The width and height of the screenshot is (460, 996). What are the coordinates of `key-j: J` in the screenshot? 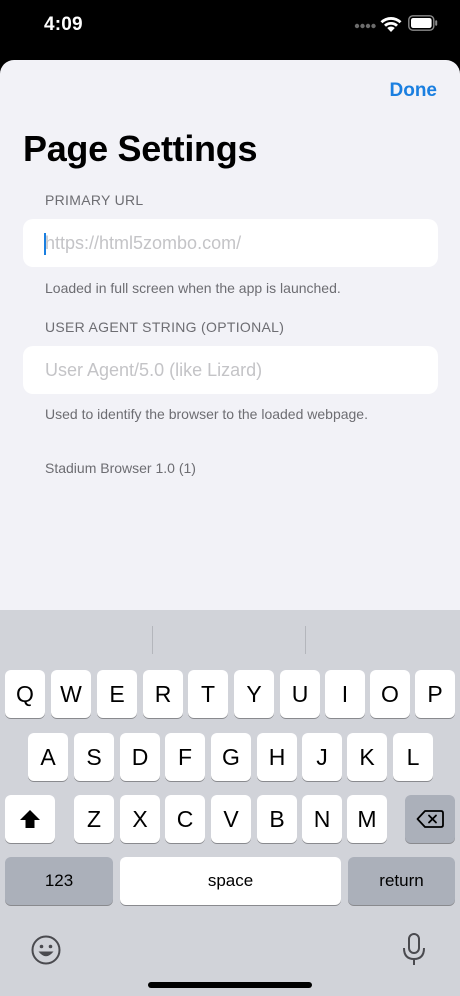 It's located at (322, 757).